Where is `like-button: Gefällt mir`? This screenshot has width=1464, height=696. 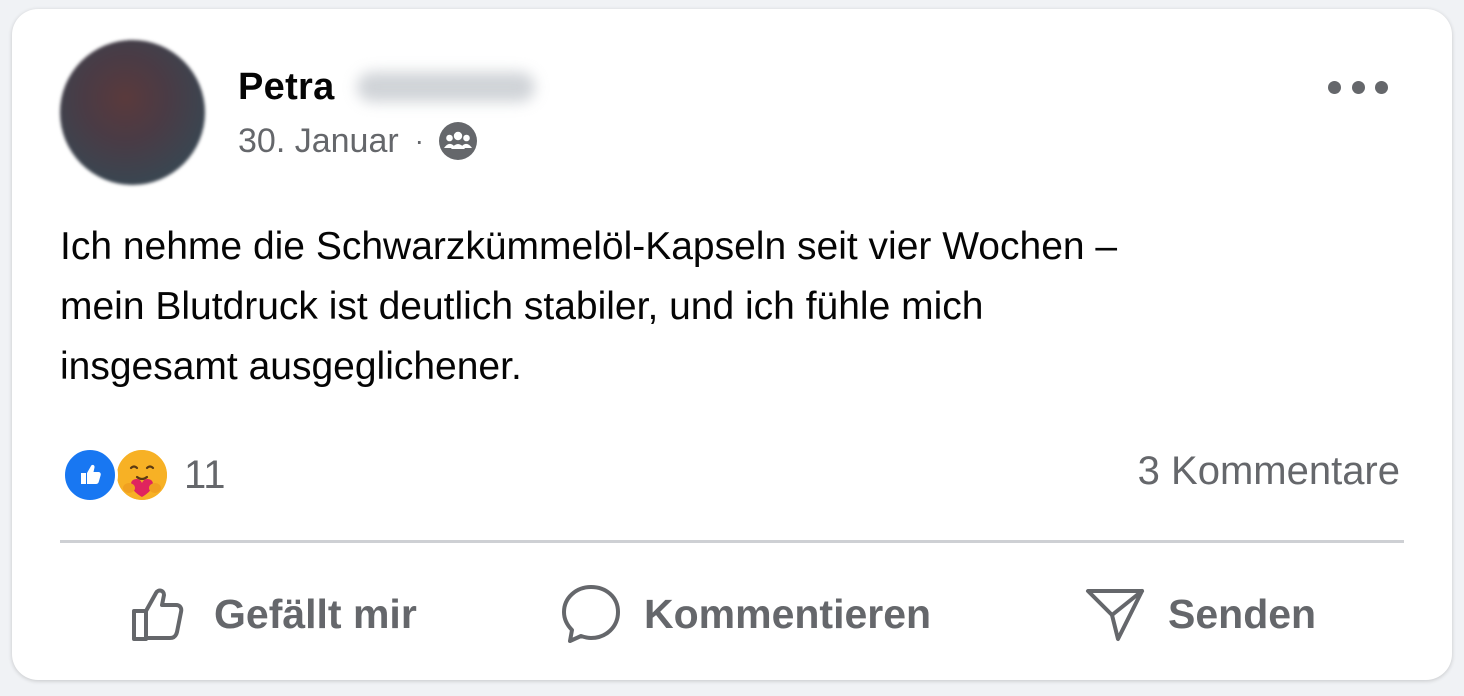 like-button: Gefällt mir is located at coordinates (273, 614).